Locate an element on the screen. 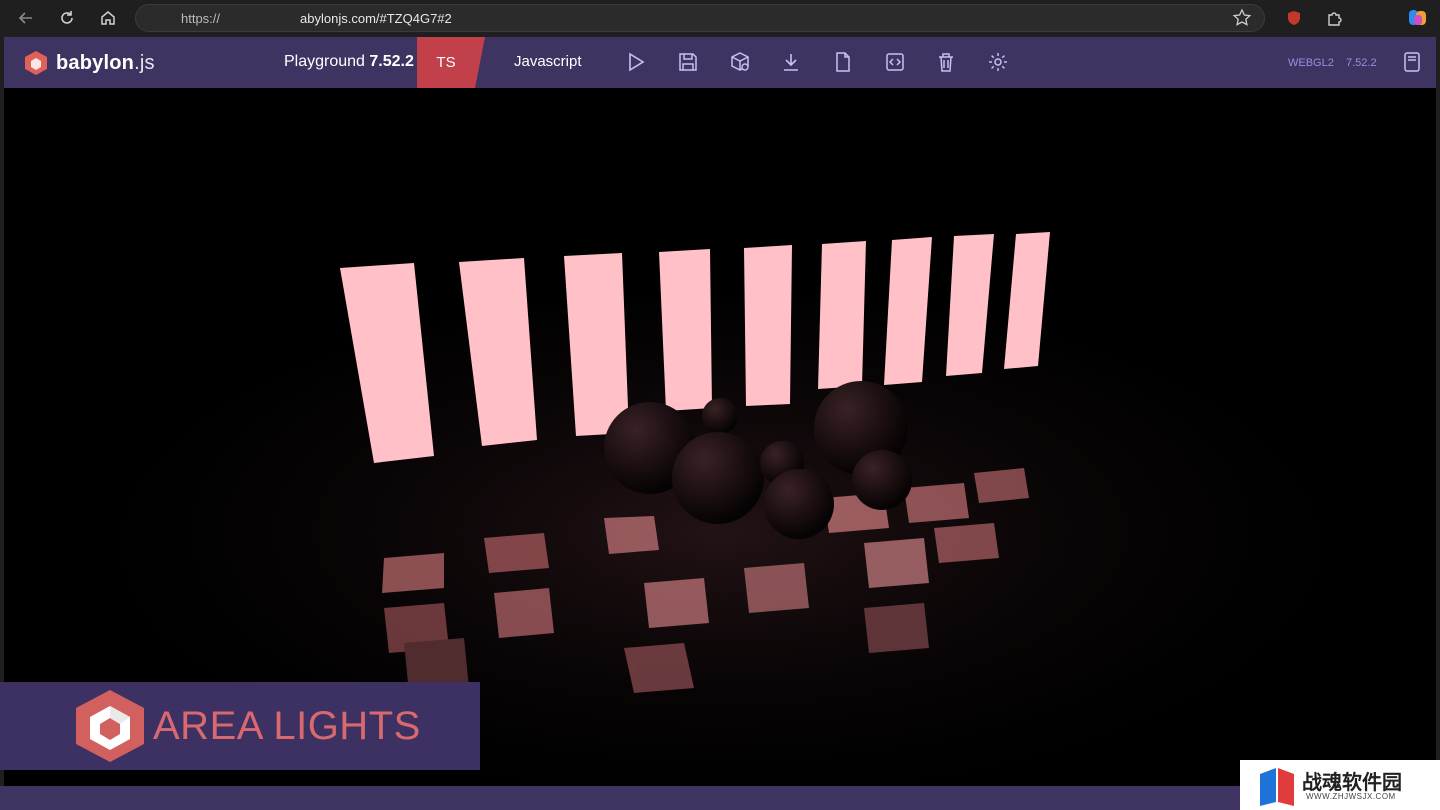  extension-shield-icon is located at coordinates (1294, 18).